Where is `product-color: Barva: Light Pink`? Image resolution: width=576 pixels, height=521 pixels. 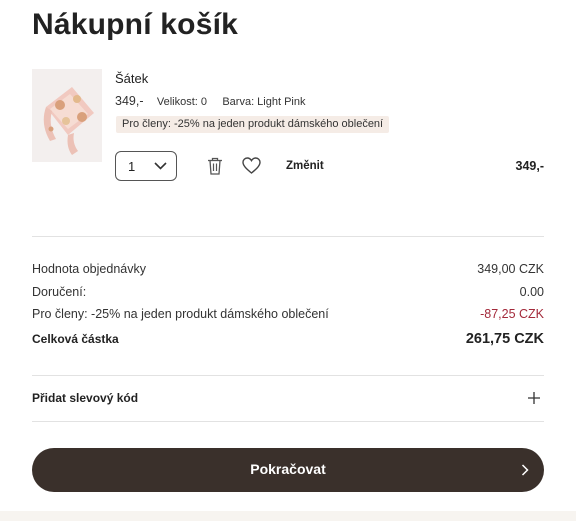 product-color: Barva: Light Pink is located at coordinates (264, 102).